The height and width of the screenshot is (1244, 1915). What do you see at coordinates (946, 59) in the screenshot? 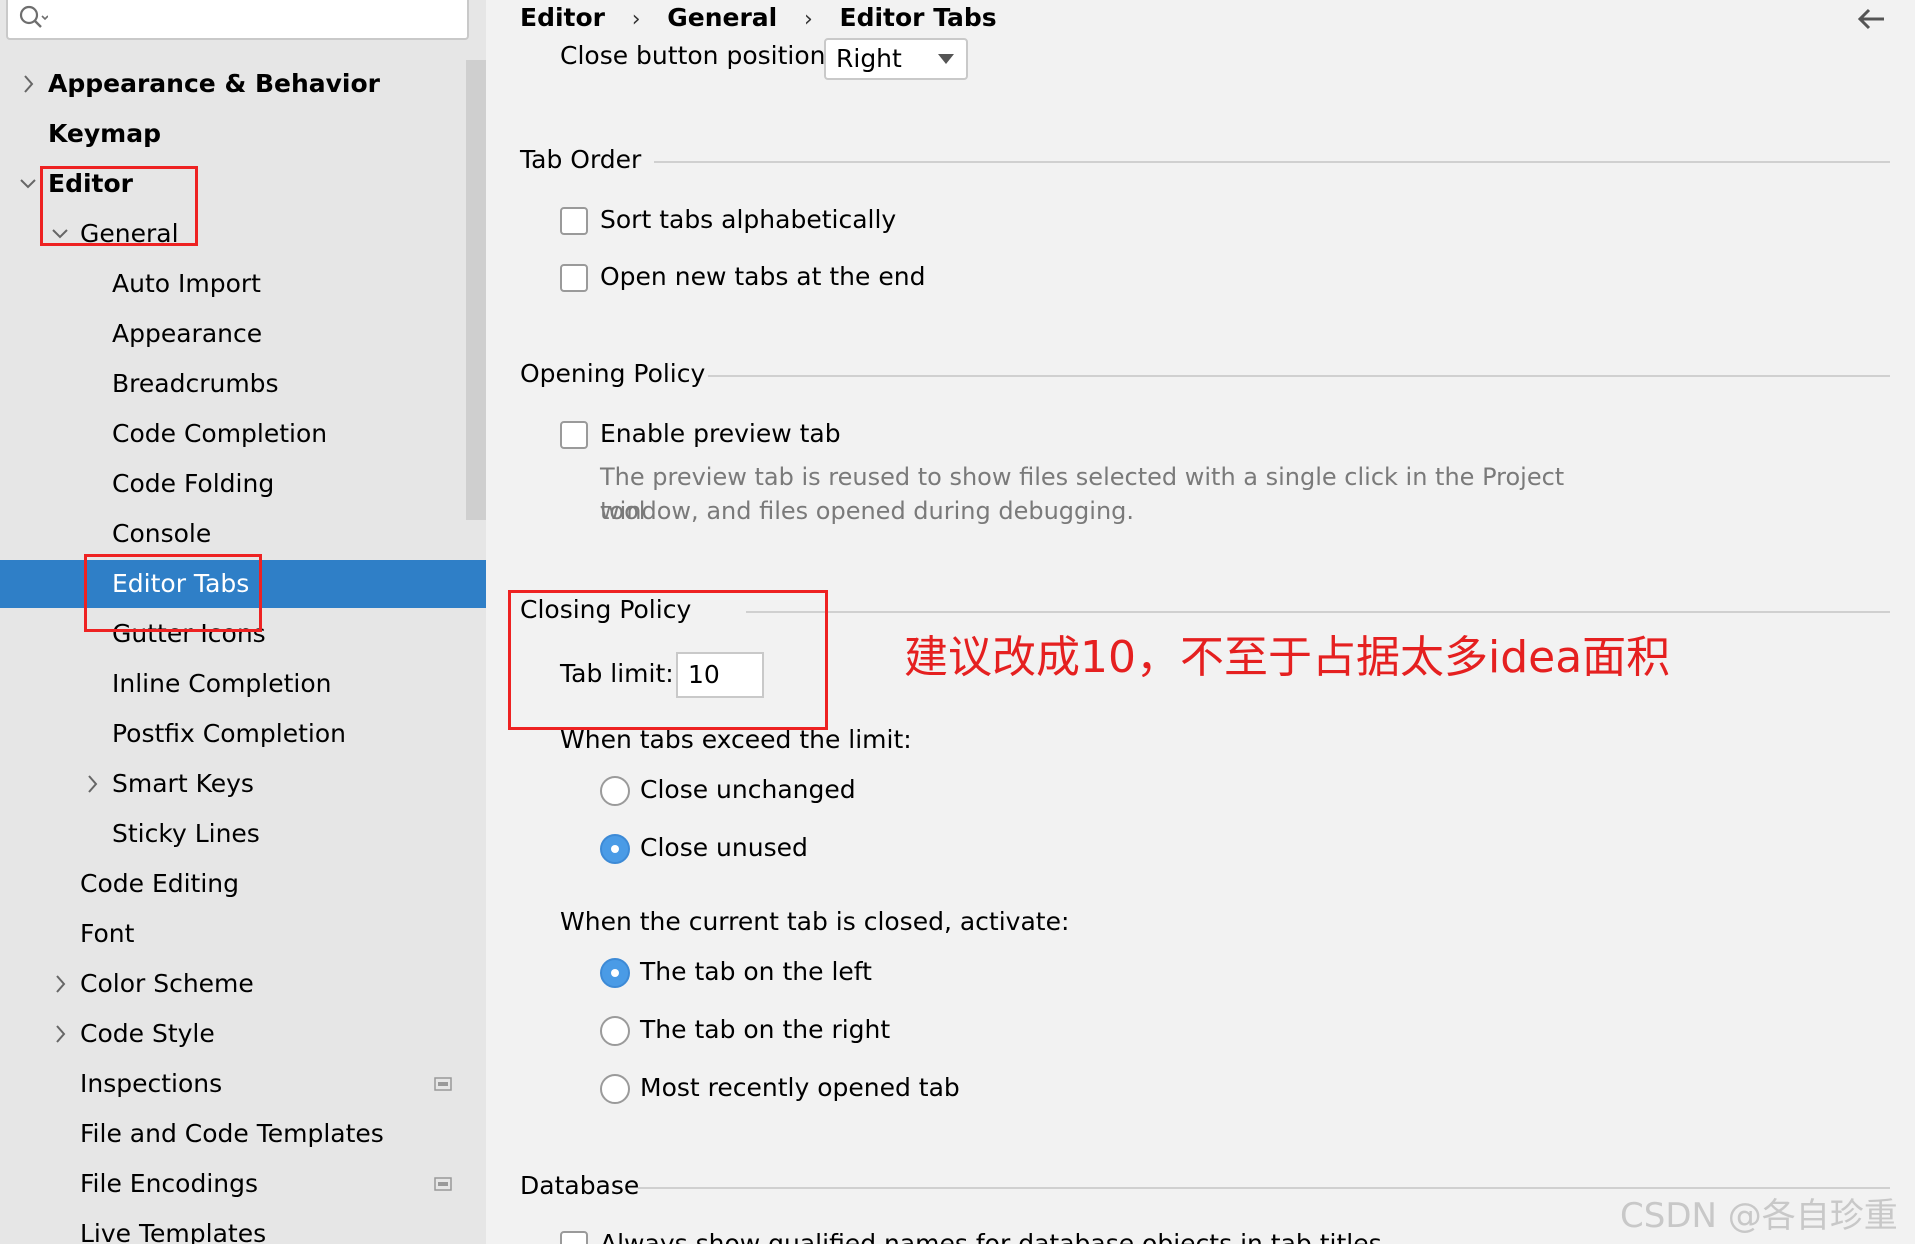
I see `dropdown-arrow-icon` at bounding box center [946, 59].